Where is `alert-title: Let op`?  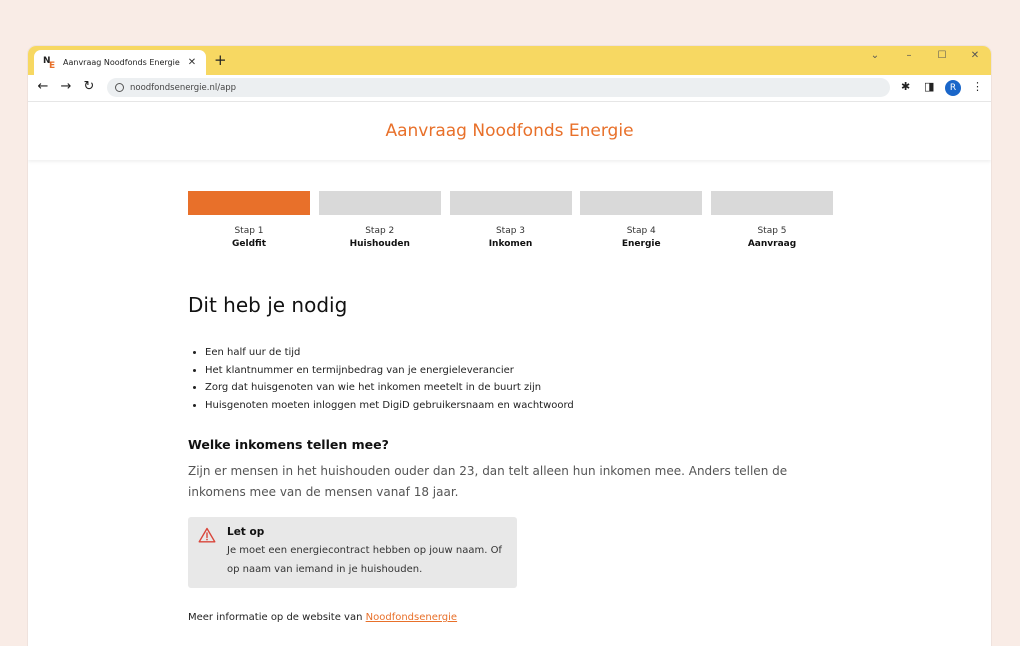 alert-title: Let op is located at coordinates (246, 532).